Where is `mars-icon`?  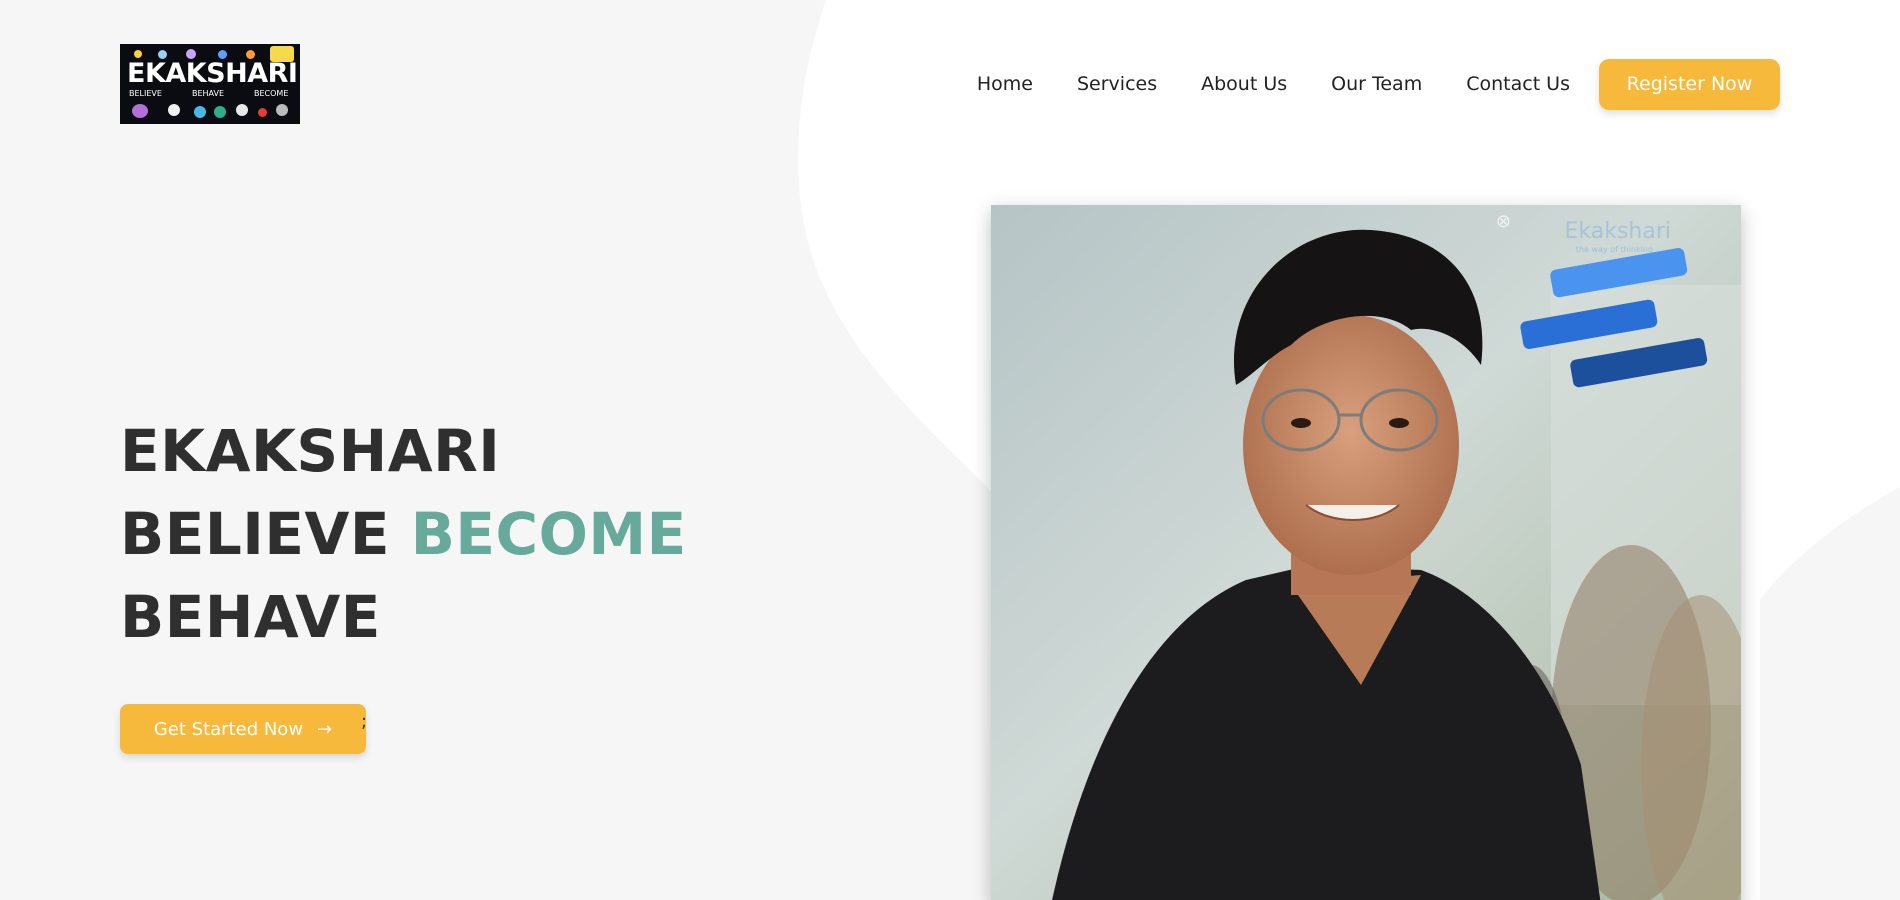
mars-icon is located at coordinates (262, 112).